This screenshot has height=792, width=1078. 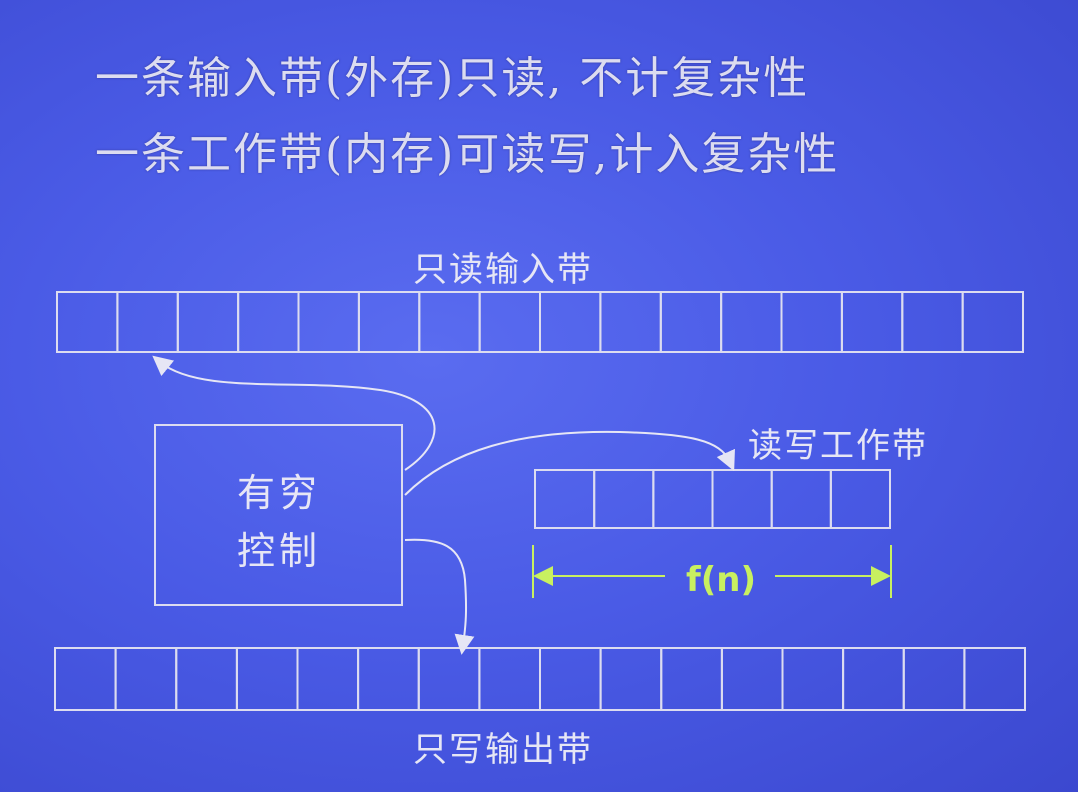 I want to click on work-size-label: f(n), so click(x=721, y=580).